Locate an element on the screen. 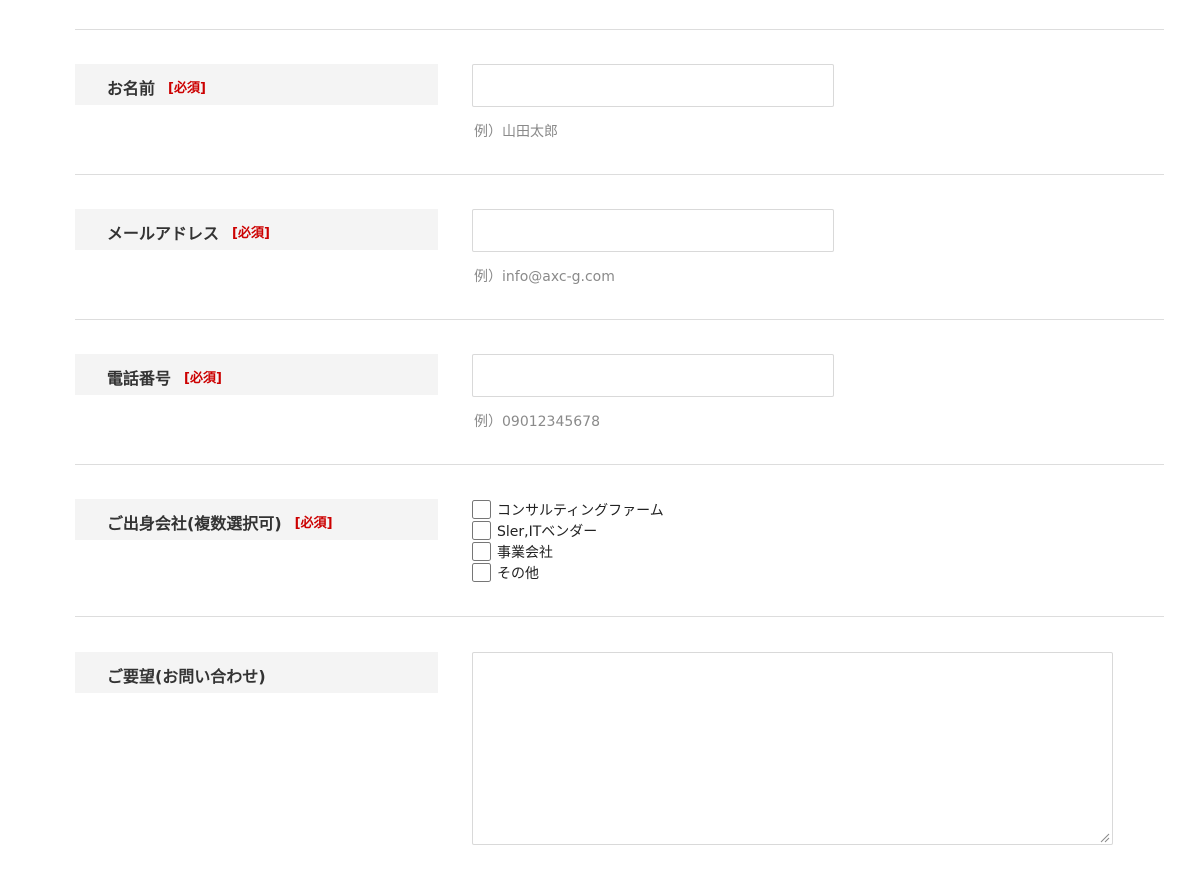 This screenshot has width=1200, height=869. checkbox-label: Sler,ITベンダー is located at coordinates (547, 531).